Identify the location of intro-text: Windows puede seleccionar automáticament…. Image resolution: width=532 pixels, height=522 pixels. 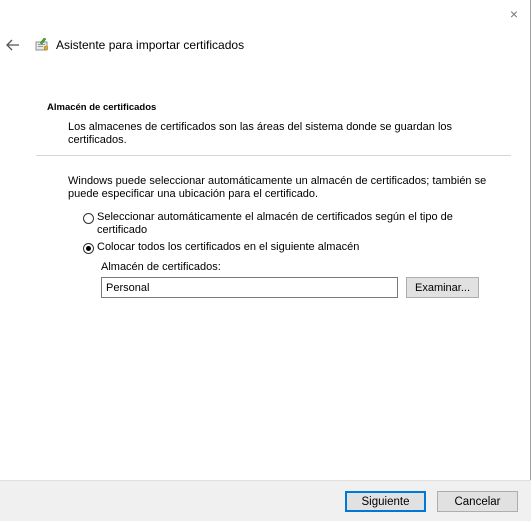
(277, 187).